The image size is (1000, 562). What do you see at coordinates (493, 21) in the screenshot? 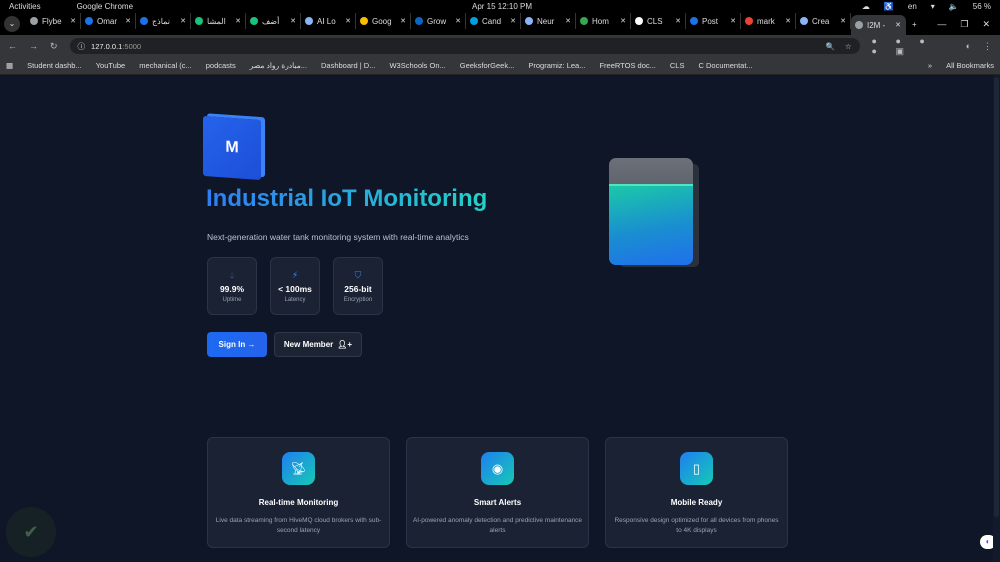
I see `browser-tab: Cand ✕` at bounding box center [493, 21].